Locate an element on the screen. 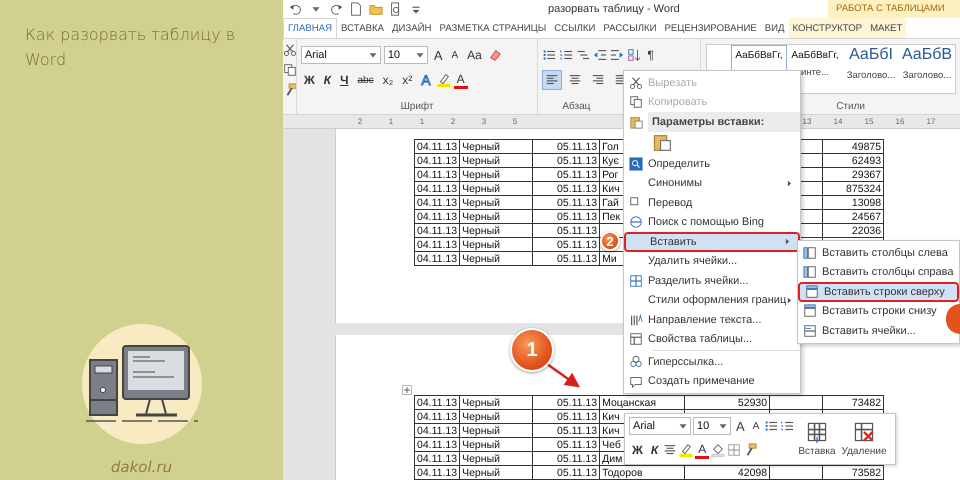 The width and height of the screenshot is (960, 480). undo-icon is located at coordinates (296, 9).